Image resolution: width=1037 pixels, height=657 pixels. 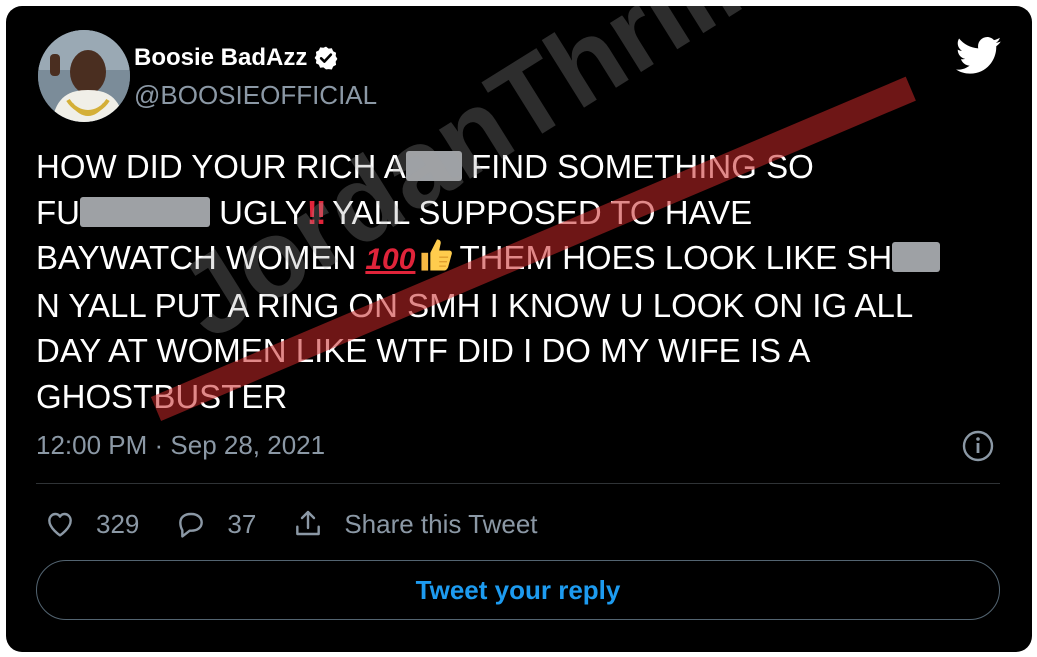 I want to click on reply-button: 37, so click(x=215, y=524).